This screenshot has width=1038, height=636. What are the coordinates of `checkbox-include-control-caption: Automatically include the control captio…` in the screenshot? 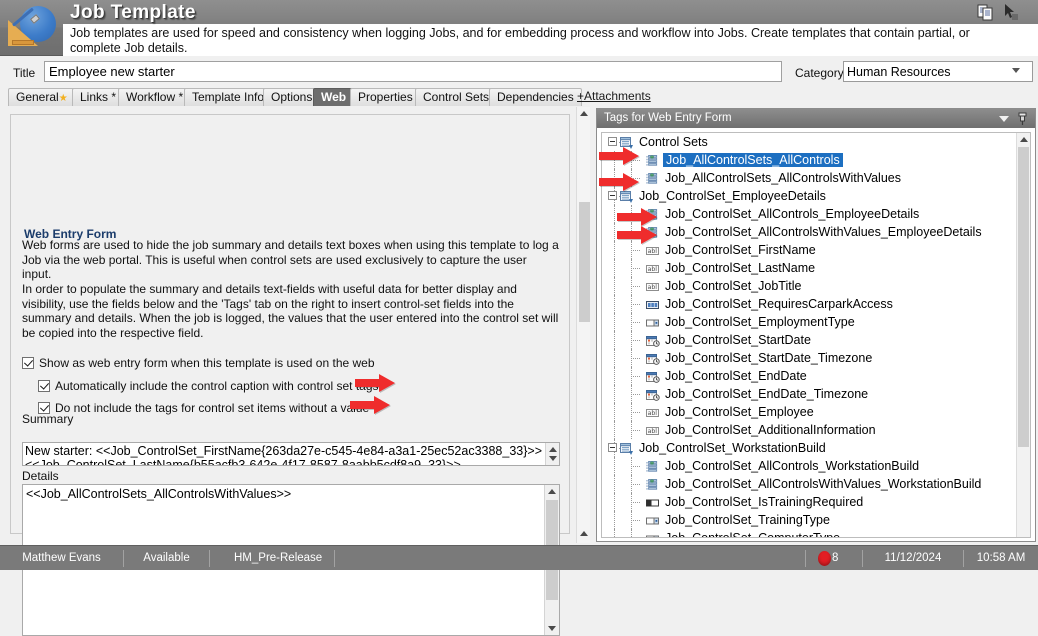 It's located at (208, 386).